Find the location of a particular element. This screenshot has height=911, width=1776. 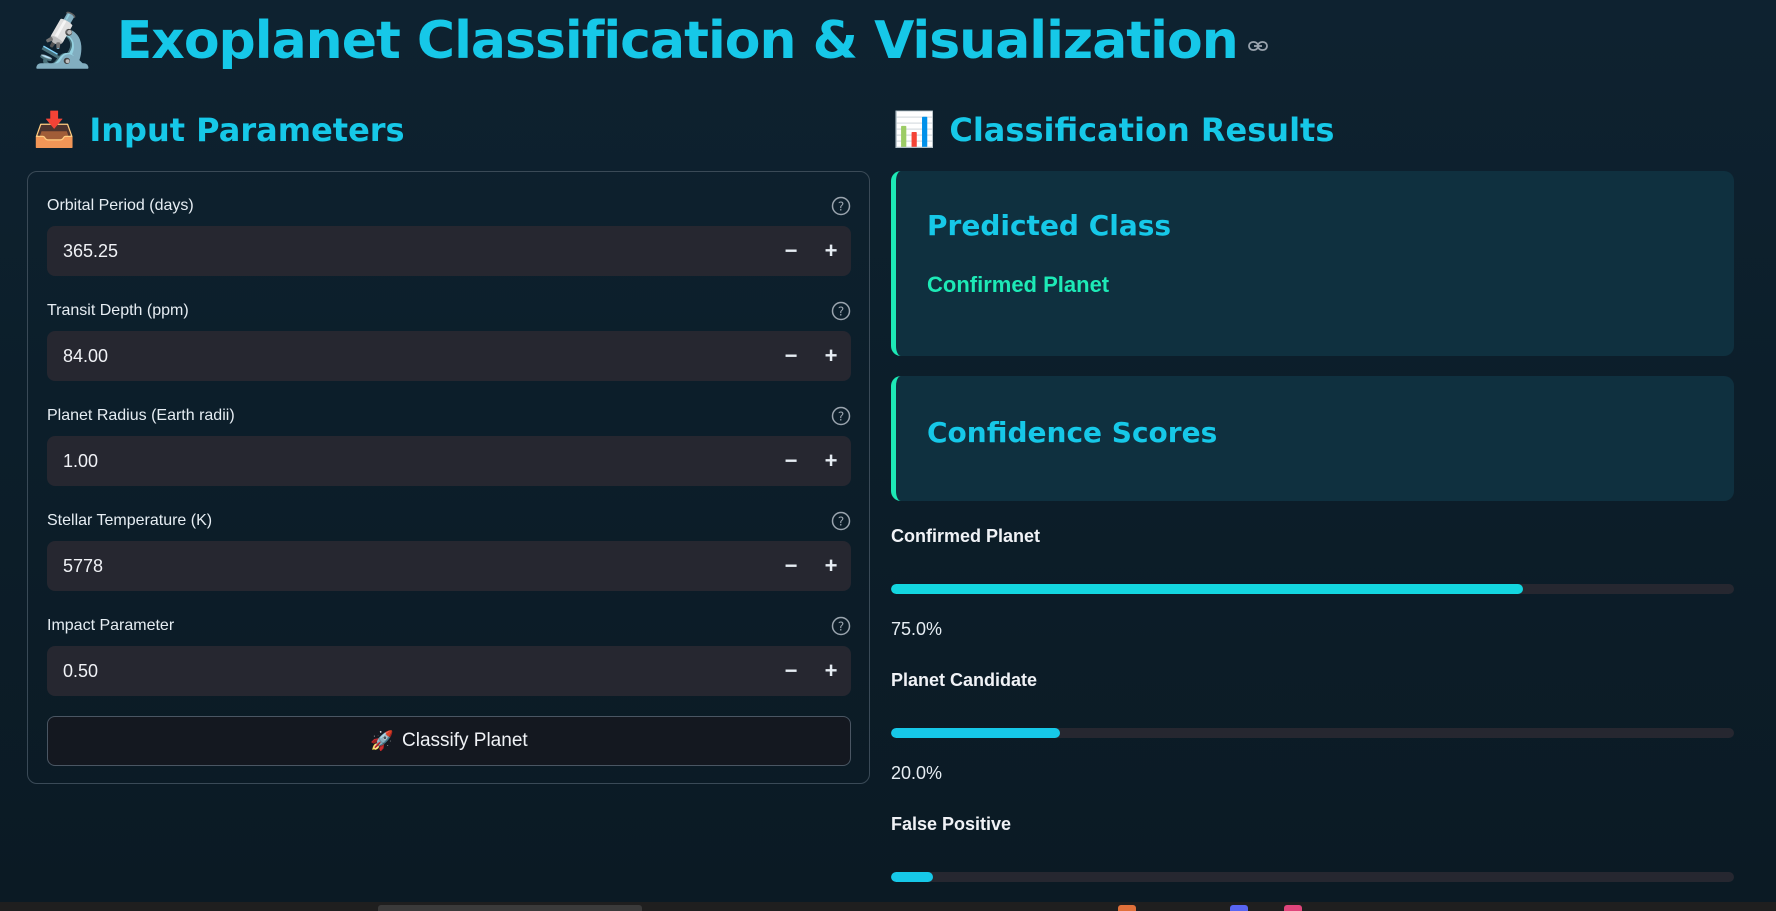

field-label: Stellar Temperature (K) is located at coordinates (130, 520).